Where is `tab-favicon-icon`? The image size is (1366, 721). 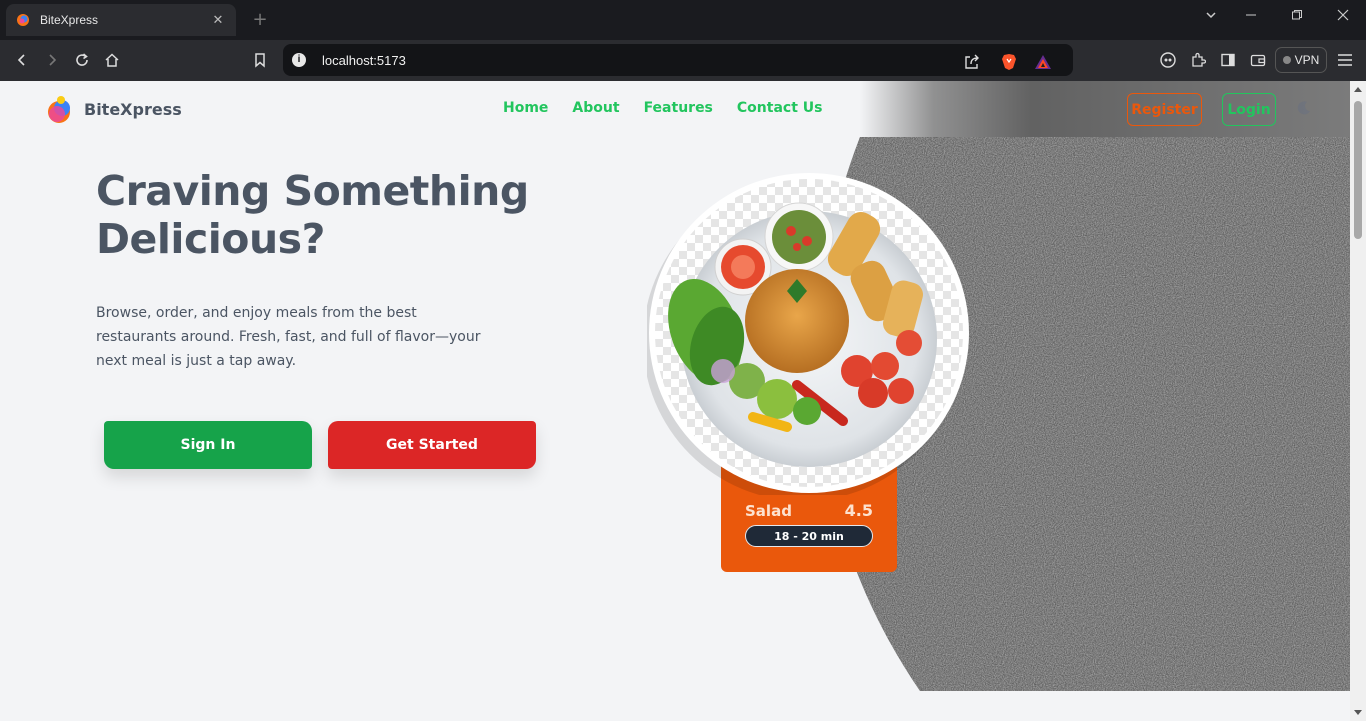
tab-favicon-icon is located at coordinates (23, 20).